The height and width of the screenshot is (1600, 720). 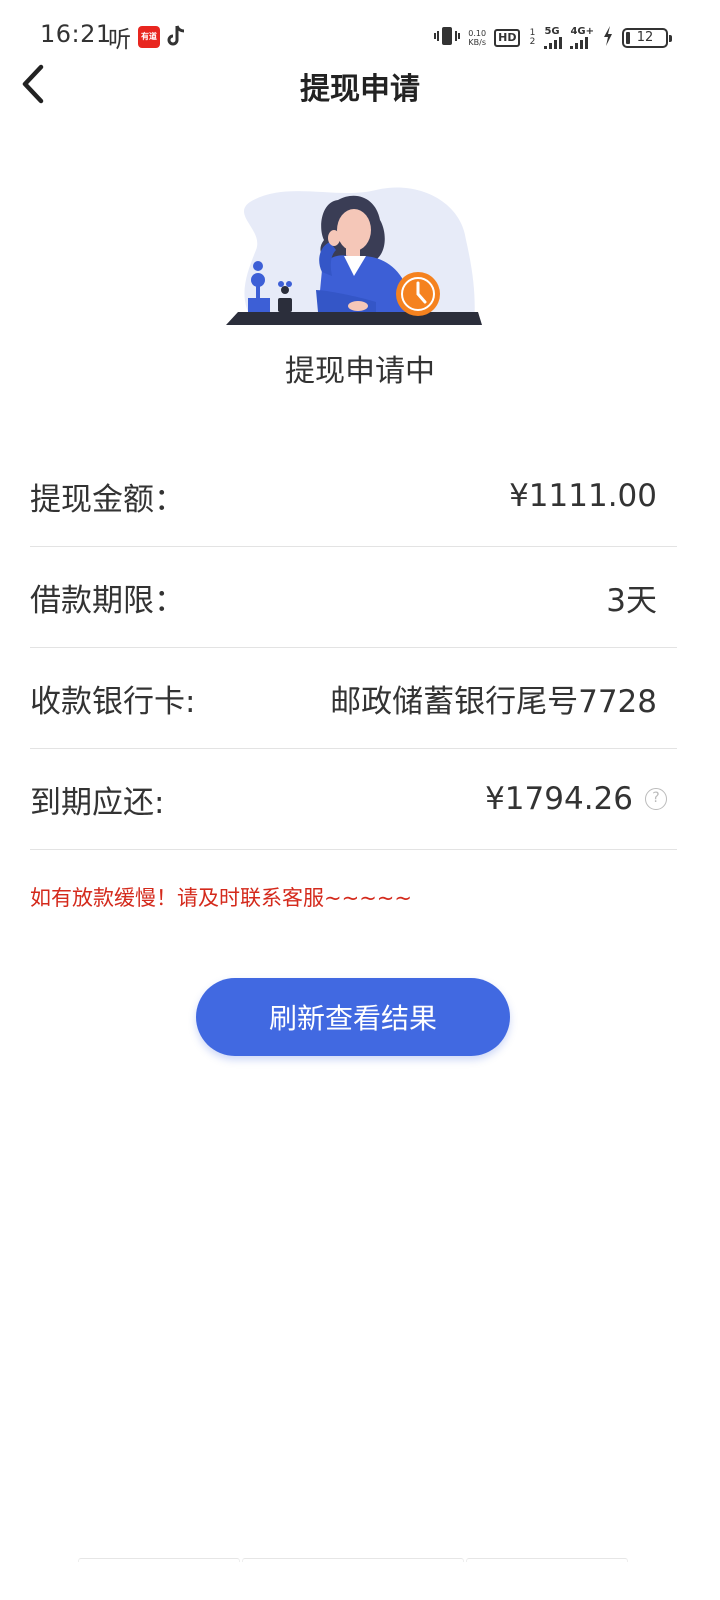 What do you see at coordinates (97, 802) in the screenshot?
I see `due-amount-label: 到期应还:` at bounding box center [97, 802].